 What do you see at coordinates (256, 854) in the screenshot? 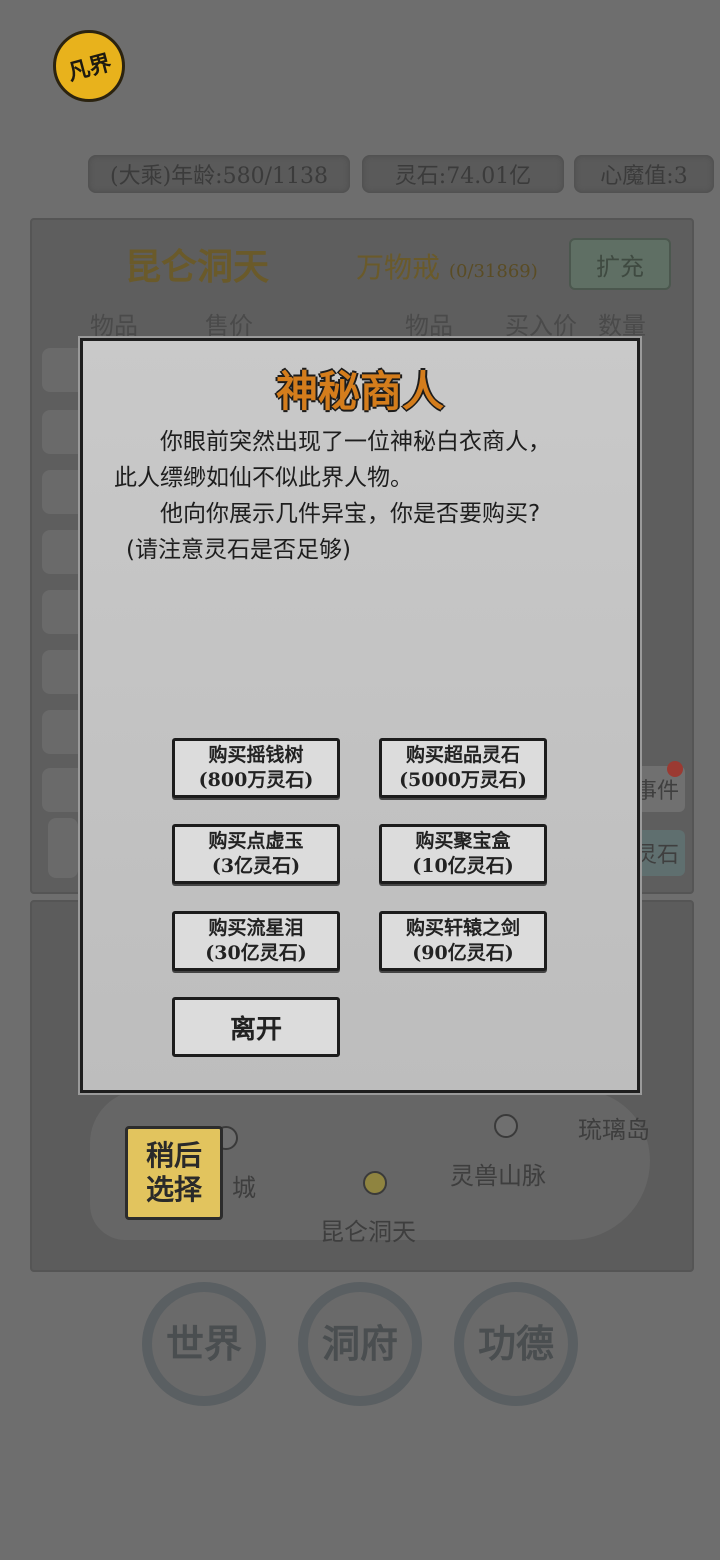
I see `buy-dianxu-jade-button: 购买点虚玉 (3亿灵石)` at bounding box center [256, 854].